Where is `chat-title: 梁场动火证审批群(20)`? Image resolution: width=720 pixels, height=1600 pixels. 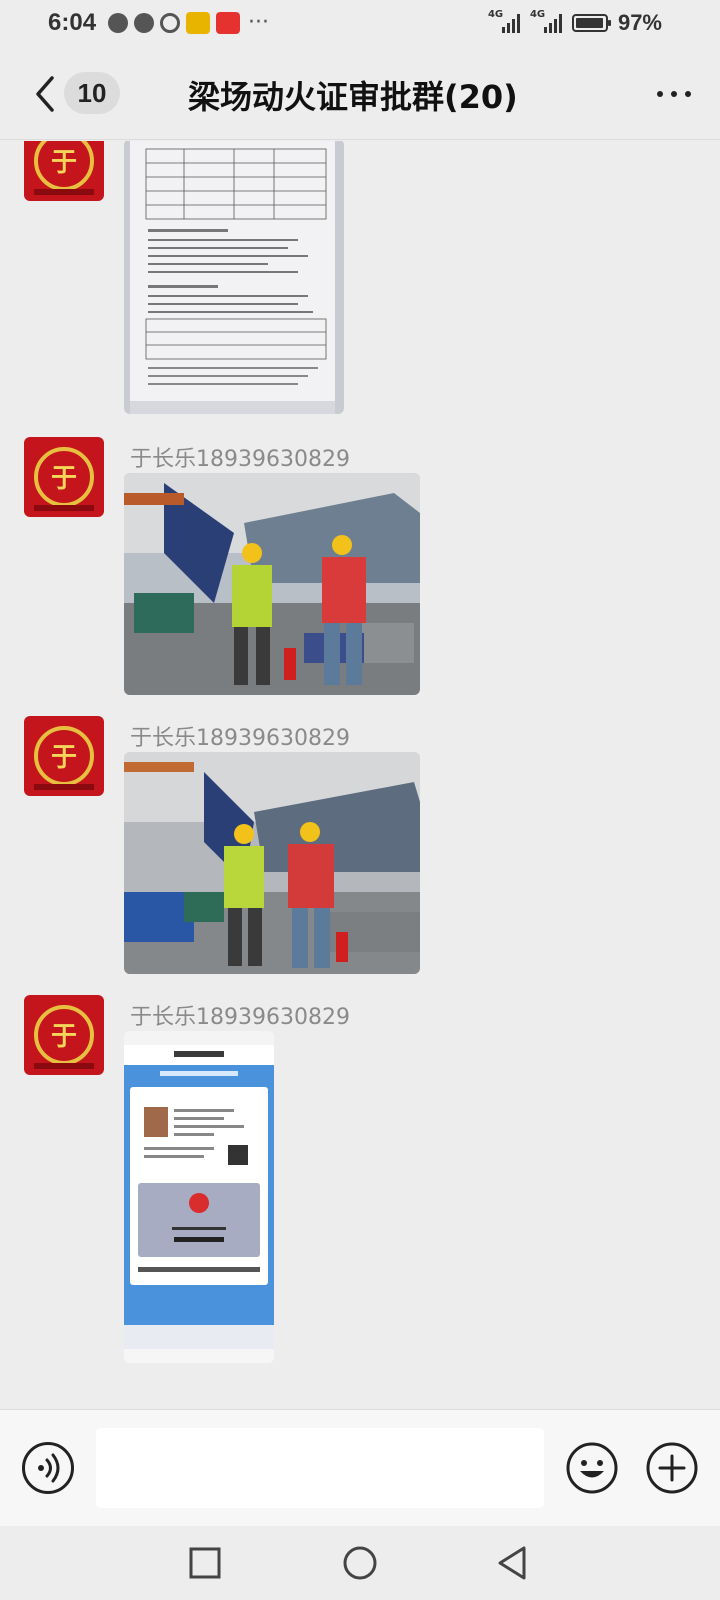
chat-title: 梁场动火证审批群(20) is located at coordinates (353, 95).